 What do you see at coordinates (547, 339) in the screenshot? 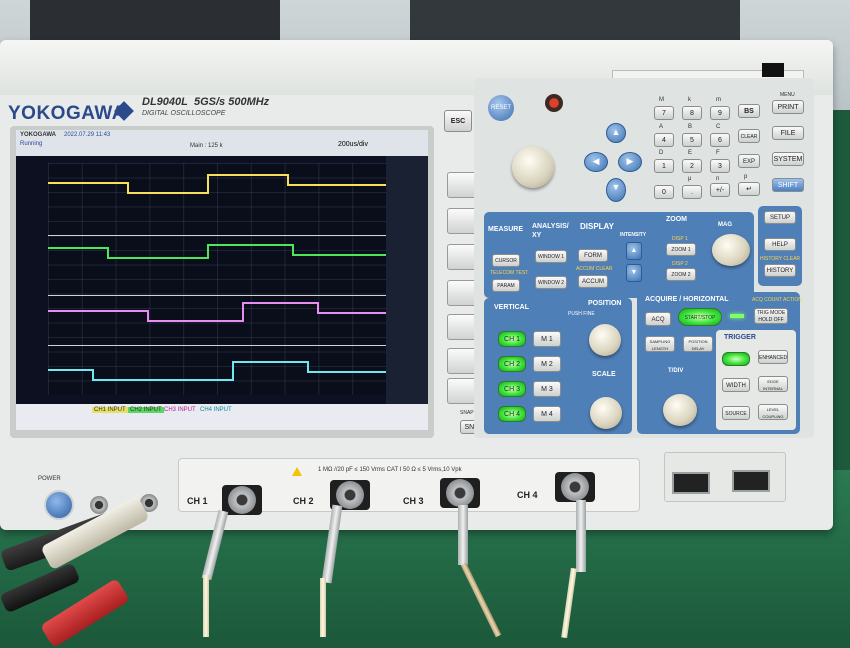
I see `math1-button: M 1` at bounding box center [547, 339].